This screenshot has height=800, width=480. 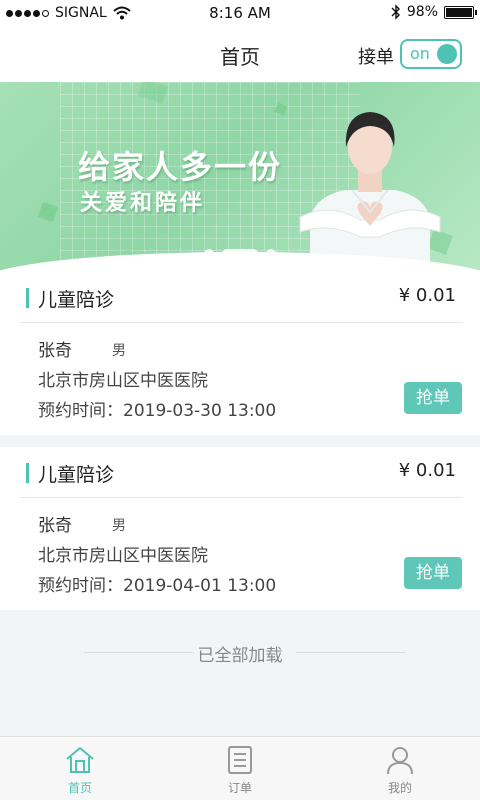 What do you see at coordinates (239, 788) in the screenshot?
I see `tab-orders-label: 订单` at bounding box center [239, 788].